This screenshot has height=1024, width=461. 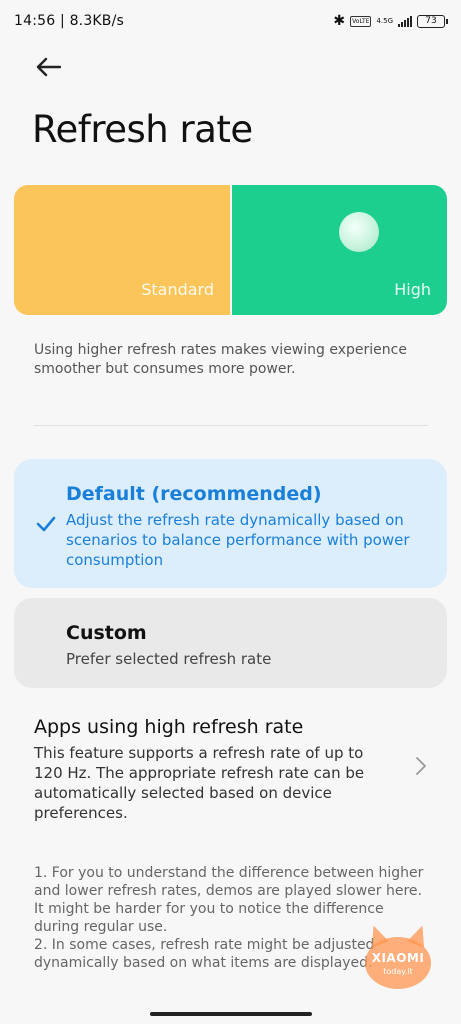 What do you see at coordinates (432, 21) in the screenshot?
I see `battery-icon: 73` at bounding box center [432, 21].